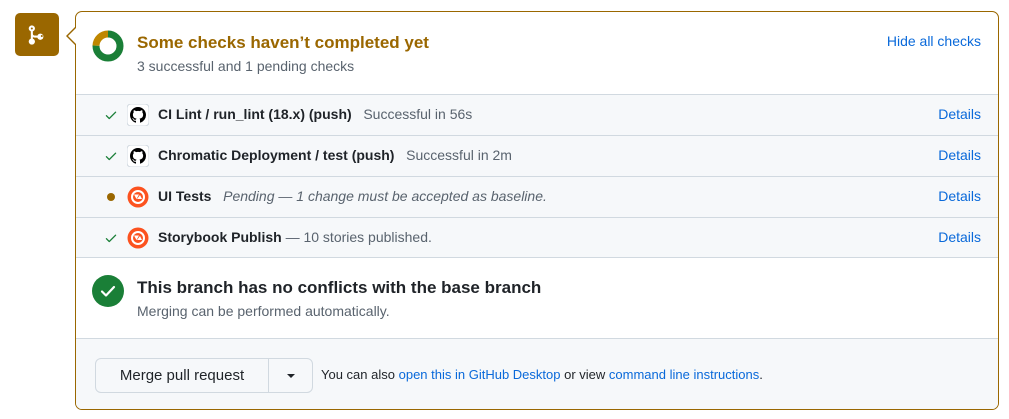 This screenshot has height=419, width=1009. What do you see at coordinates (418, 114) in the screenshot?
I see `check-description: Successful in 56s` at bounding box center [418, 114].